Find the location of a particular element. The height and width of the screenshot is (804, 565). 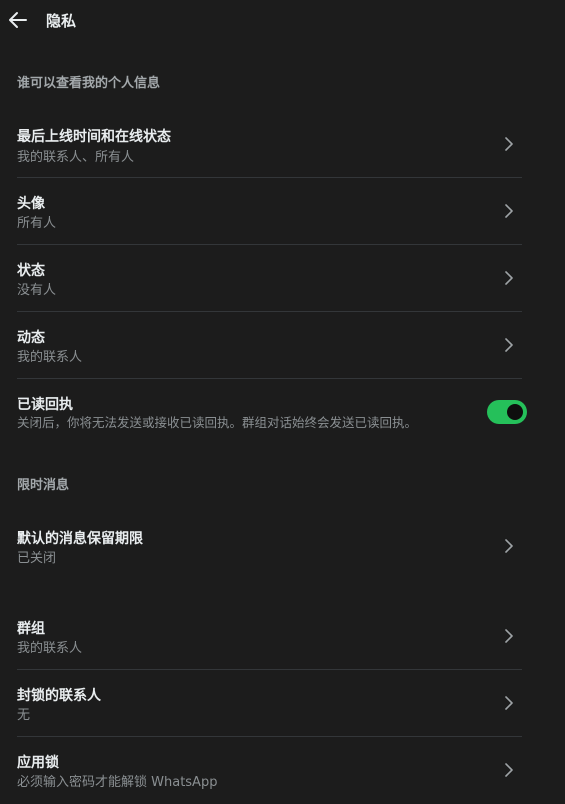

row-label: 默认的消息保留期限 is located at coordinates (80, 539).